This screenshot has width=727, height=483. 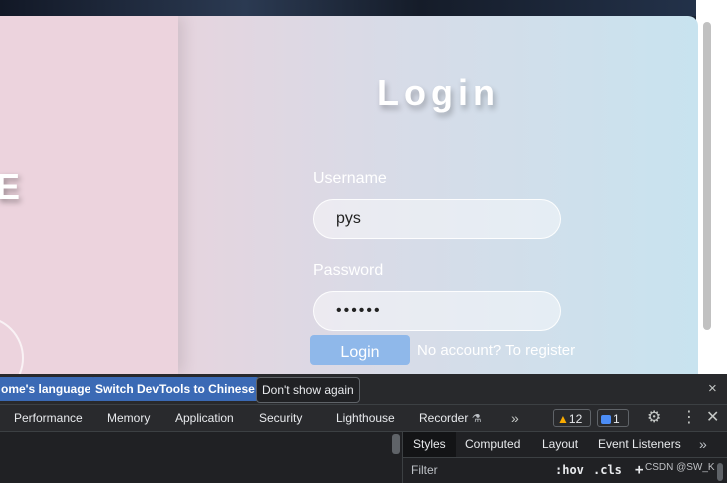 I want to click on page-scrollbar-thumb, so click(x=707, y=176).